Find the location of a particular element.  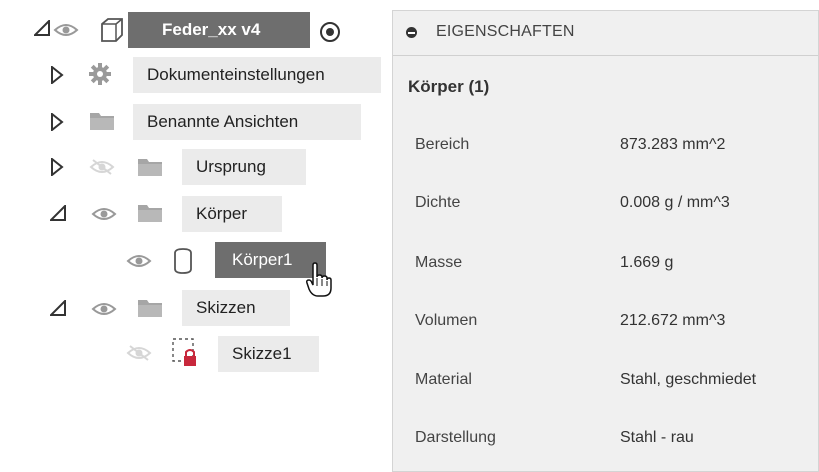

tree-item-ursprung: Ursprung is located at coordinates (244, 167).